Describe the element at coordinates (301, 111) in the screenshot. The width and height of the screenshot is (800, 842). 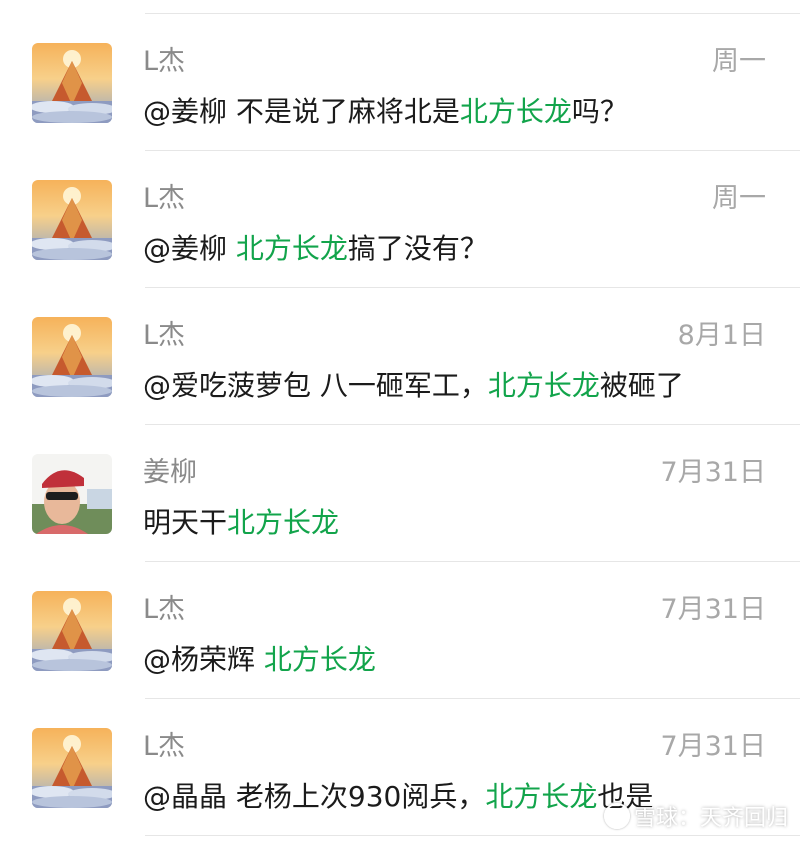
I see `message-prefix: @姜柳 不是说了麻将北是` at that location.